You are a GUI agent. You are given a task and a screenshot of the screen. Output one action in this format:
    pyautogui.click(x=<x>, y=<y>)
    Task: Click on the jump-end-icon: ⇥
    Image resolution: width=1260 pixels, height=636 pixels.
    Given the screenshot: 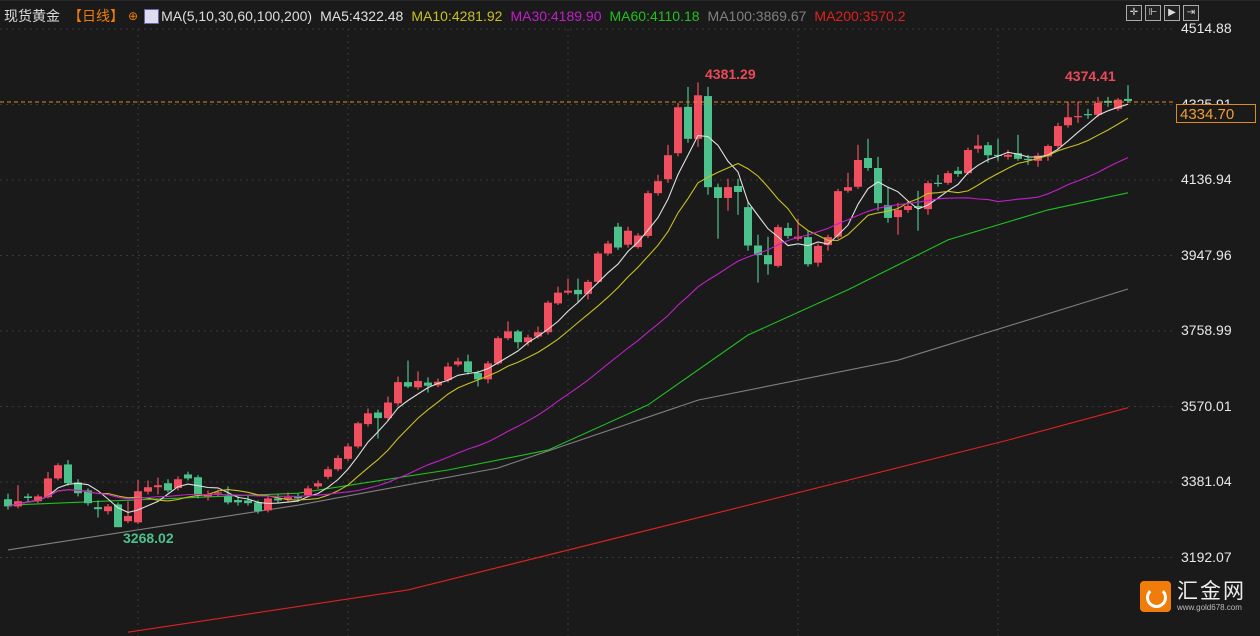 What is the action you would take?
    pyautogui.click(x=1191, y=13)
    